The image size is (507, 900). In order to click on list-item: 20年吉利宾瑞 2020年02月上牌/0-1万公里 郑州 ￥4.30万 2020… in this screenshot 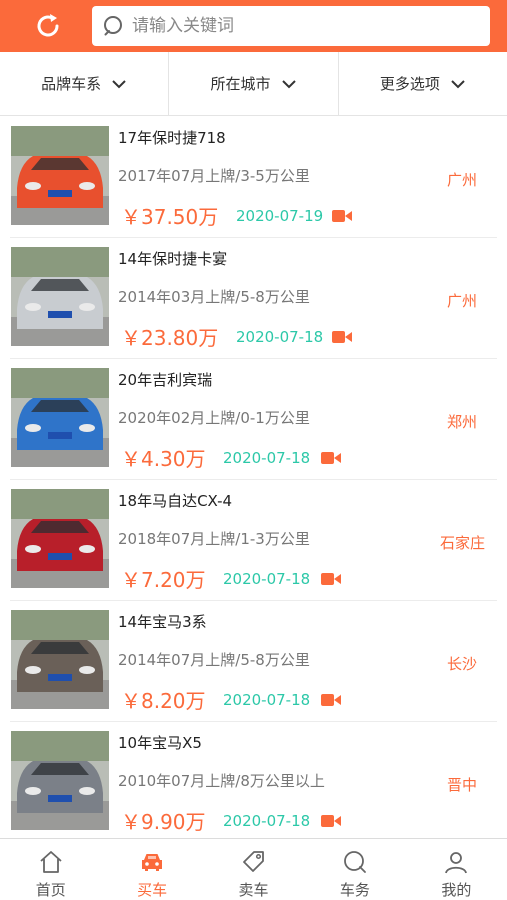, I will do `click(253, 419)`.